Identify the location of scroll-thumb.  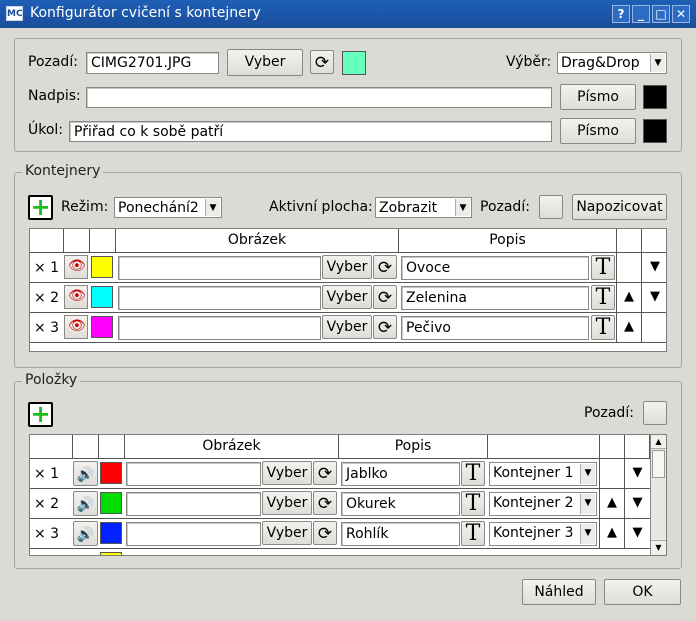
(658, 464).